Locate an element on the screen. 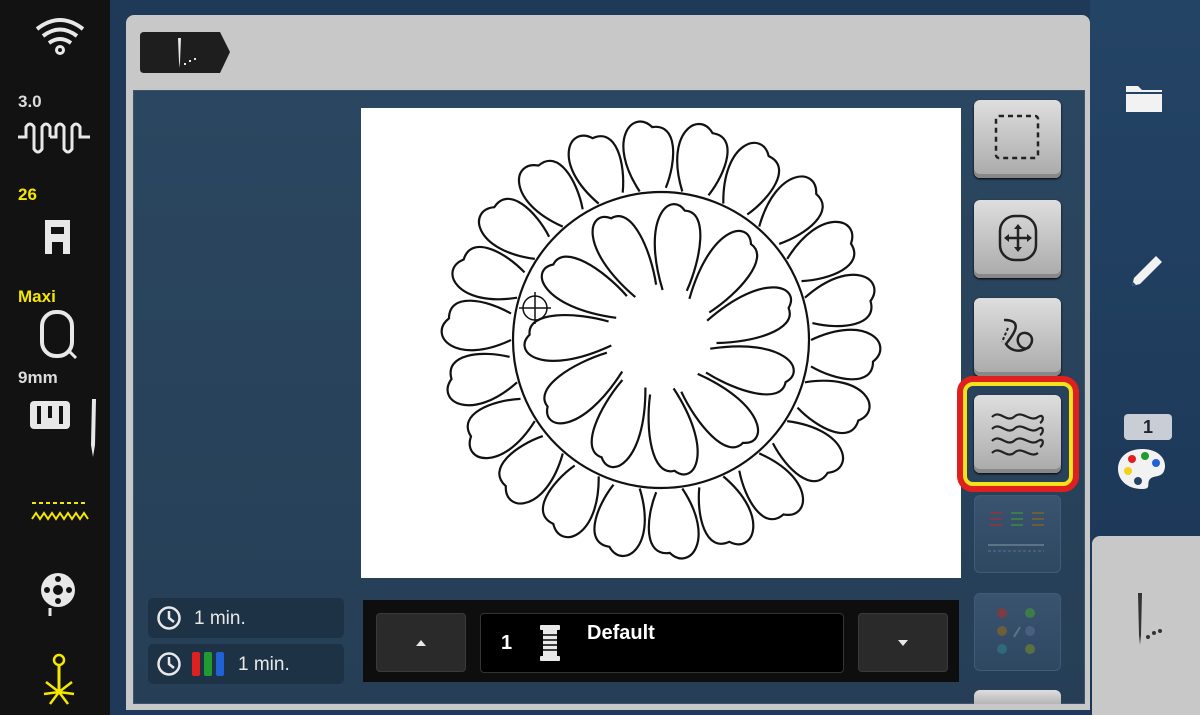  left-status-bar: 3.0 26 Maxi 9mm is located at coordinates (55, 357).